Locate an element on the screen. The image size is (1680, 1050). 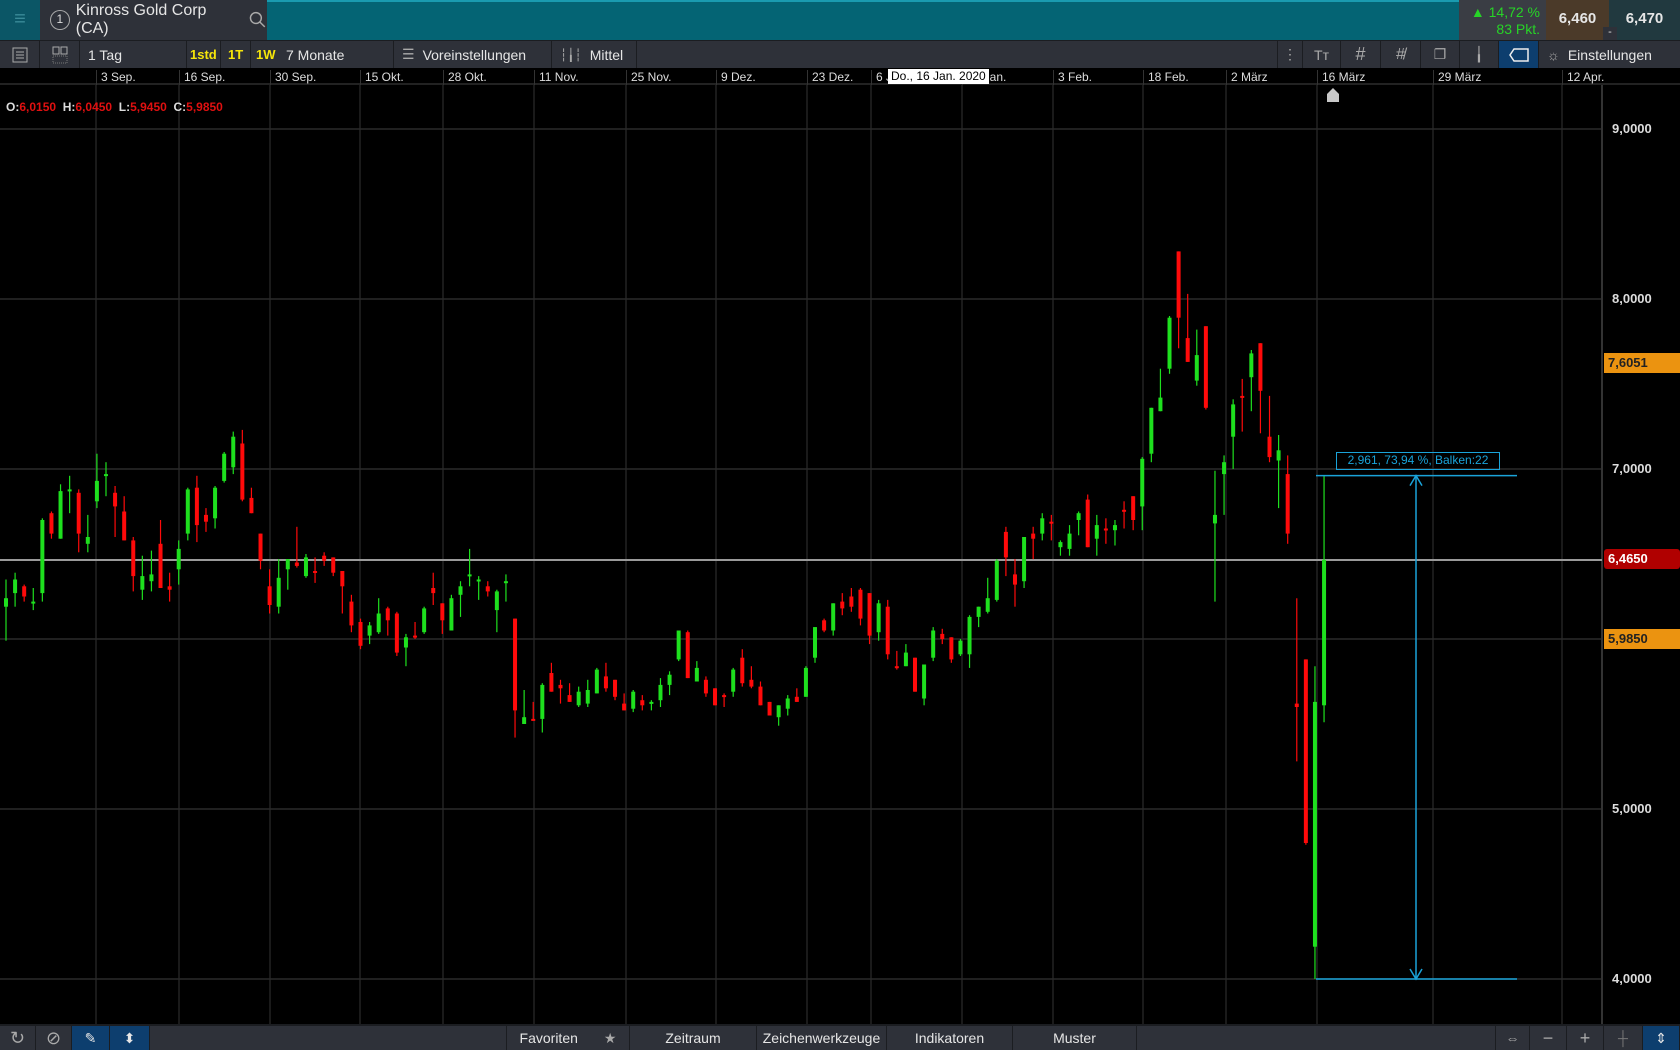
search-icon is located at coordinates (258, 20).